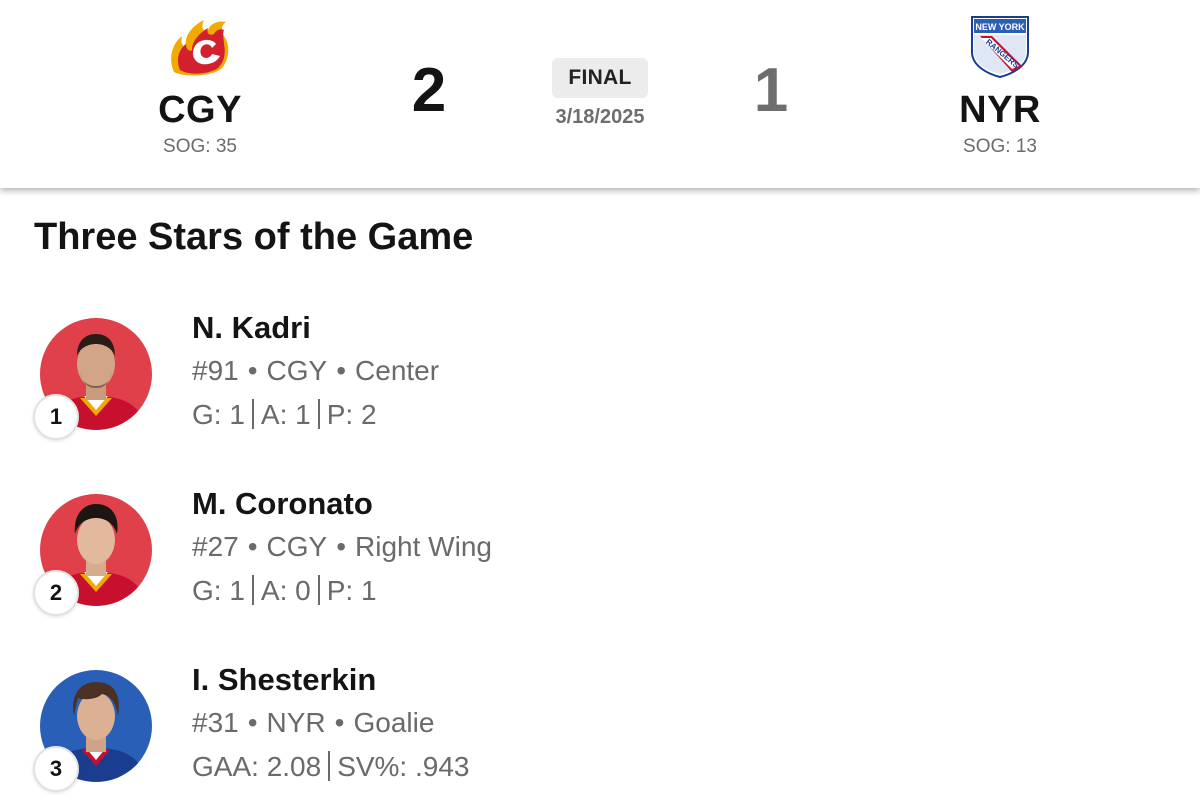  What do you see at coordinates (200, 110) in the screenshot?
I see `home-team-abbr: CGY` at bounding box center [200, 110].